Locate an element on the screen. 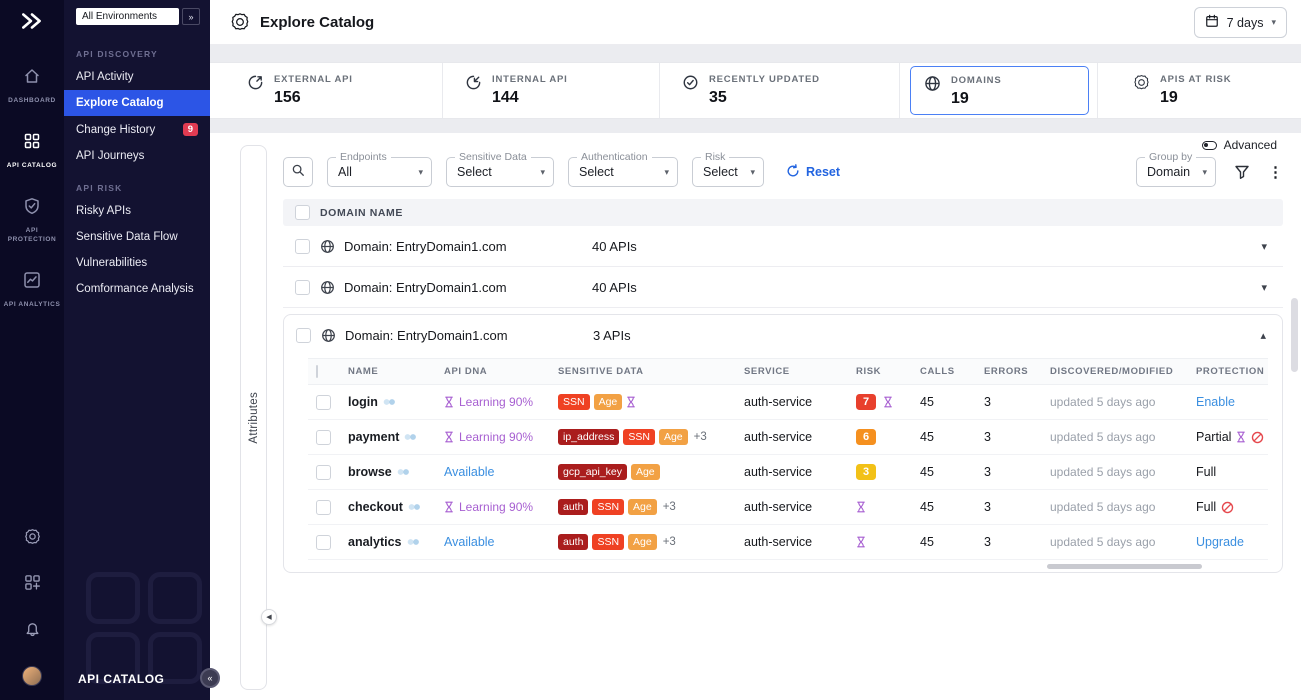 The height and width of the screenshot is (700, 1301). rail-item-dashboard: DASHBOARD is located at coordinates (32, 86).